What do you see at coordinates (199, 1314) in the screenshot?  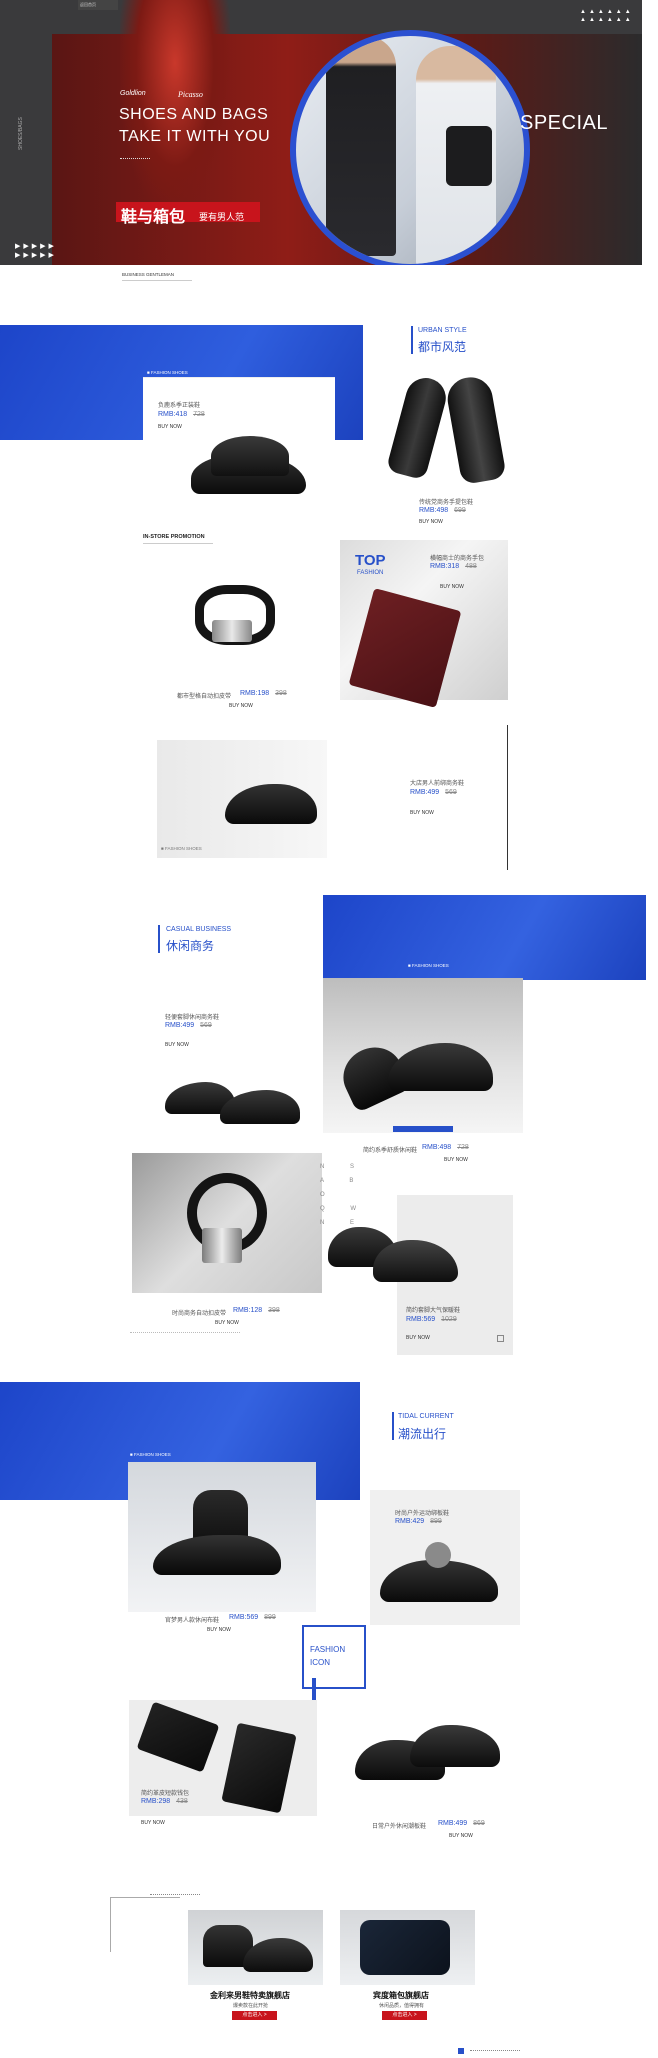 I see `product-name: 时尚商务自动扣皮带` at bounding box center [199, 1314].